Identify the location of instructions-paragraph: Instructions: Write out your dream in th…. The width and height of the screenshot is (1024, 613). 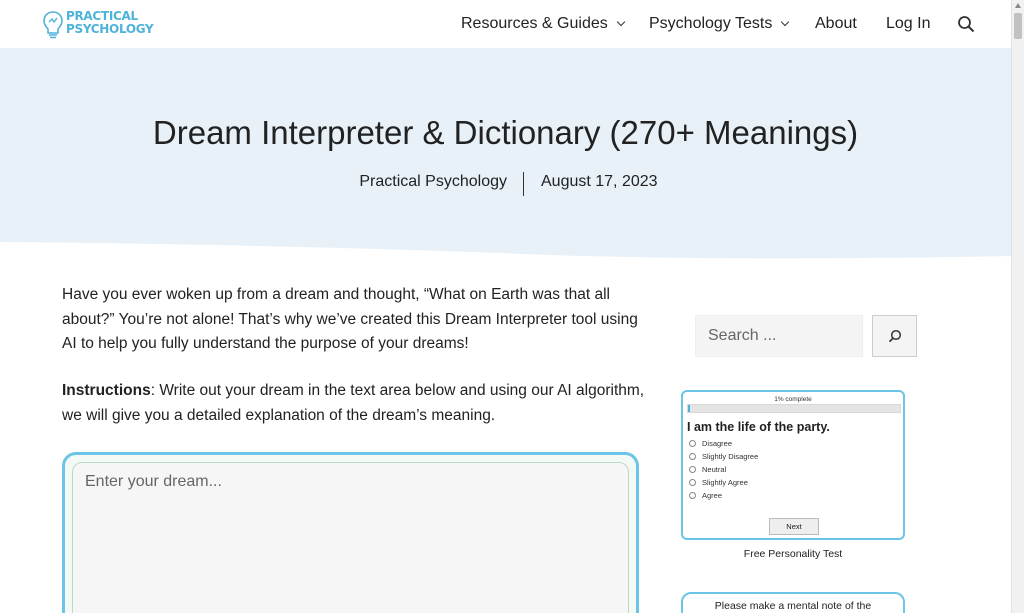
(354, 403).